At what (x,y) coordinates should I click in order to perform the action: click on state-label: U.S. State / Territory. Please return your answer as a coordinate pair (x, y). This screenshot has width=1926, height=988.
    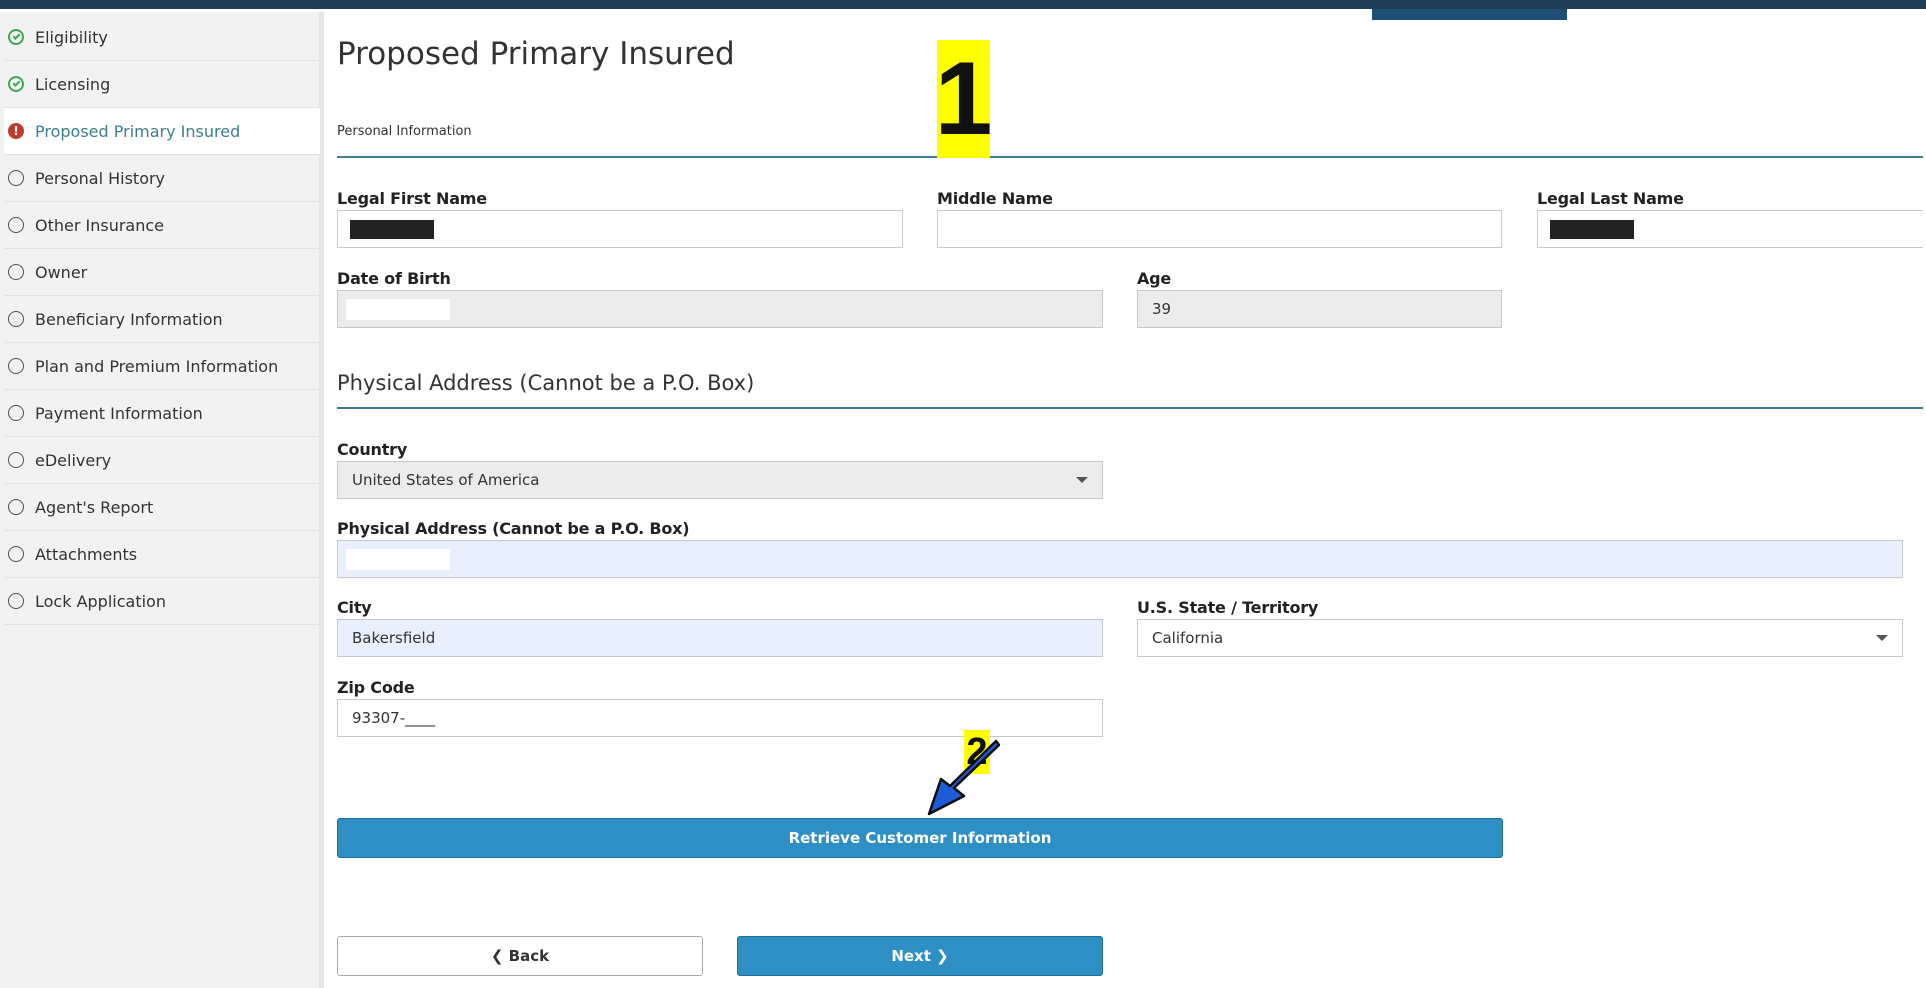
    Looking at the image, I should click on (1228, 607).